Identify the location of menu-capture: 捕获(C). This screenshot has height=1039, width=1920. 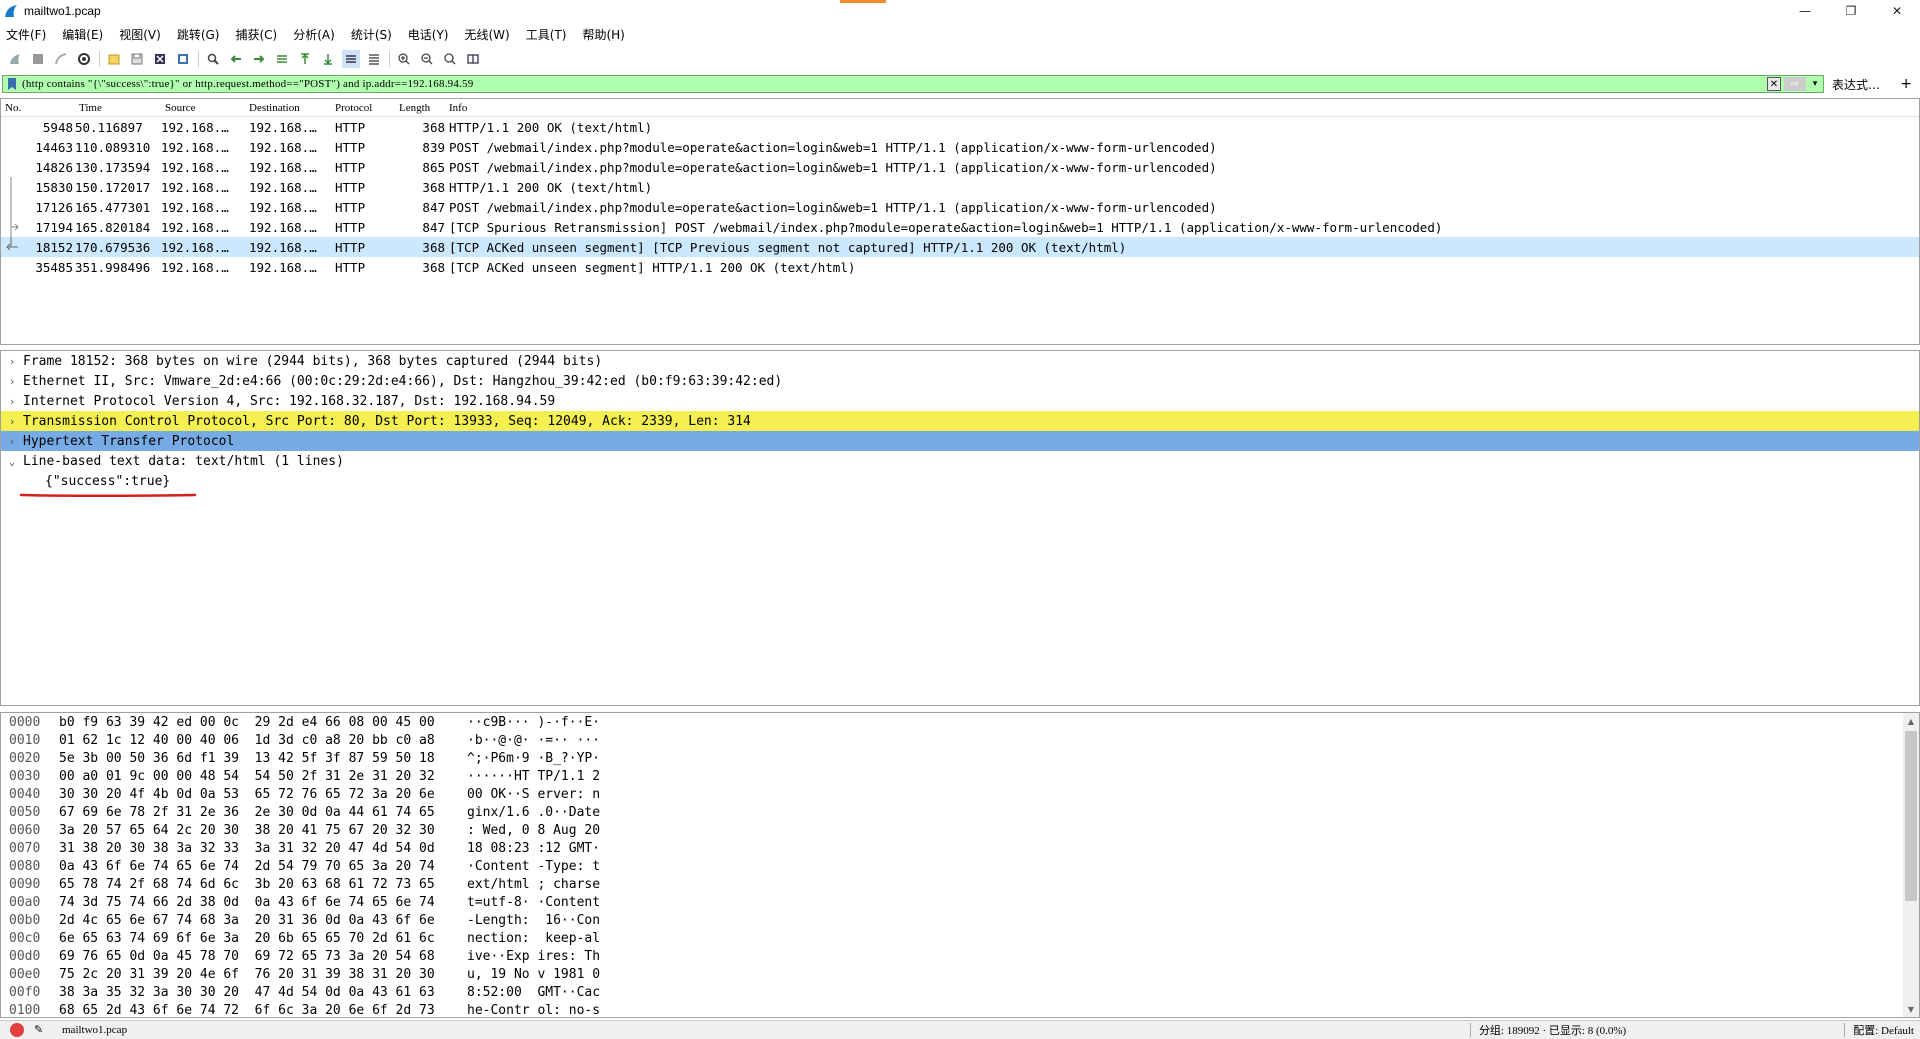
(256, 34).